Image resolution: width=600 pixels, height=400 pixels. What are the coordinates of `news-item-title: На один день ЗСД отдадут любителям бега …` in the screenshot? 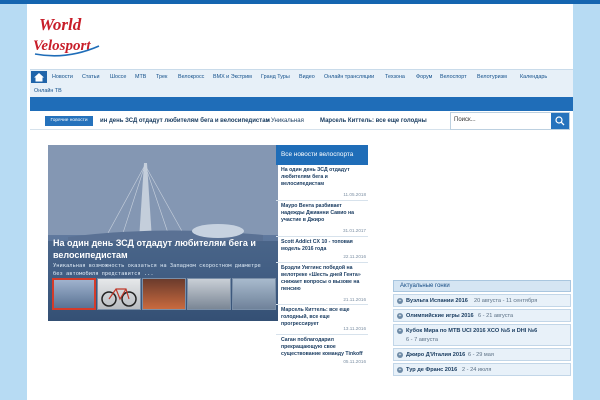 It's located at (323, 177).